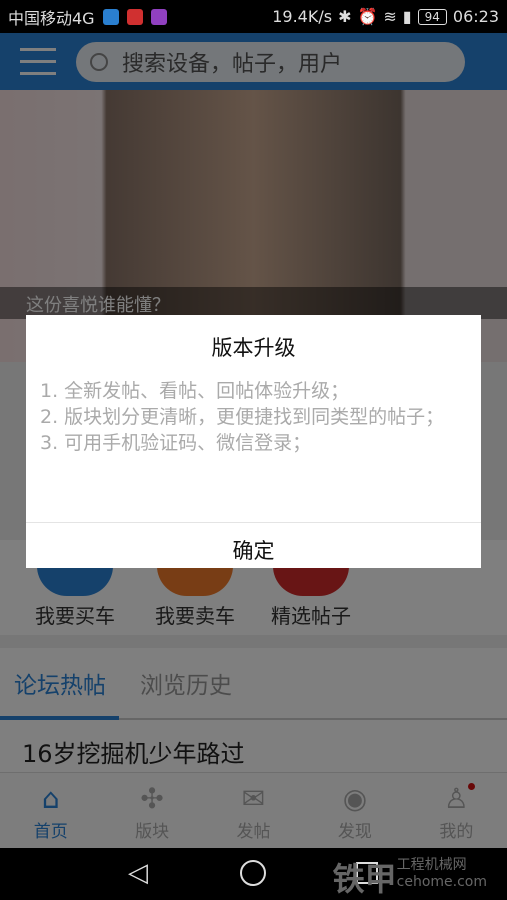  I want to click on battery-level: 94, so click(432, 16).